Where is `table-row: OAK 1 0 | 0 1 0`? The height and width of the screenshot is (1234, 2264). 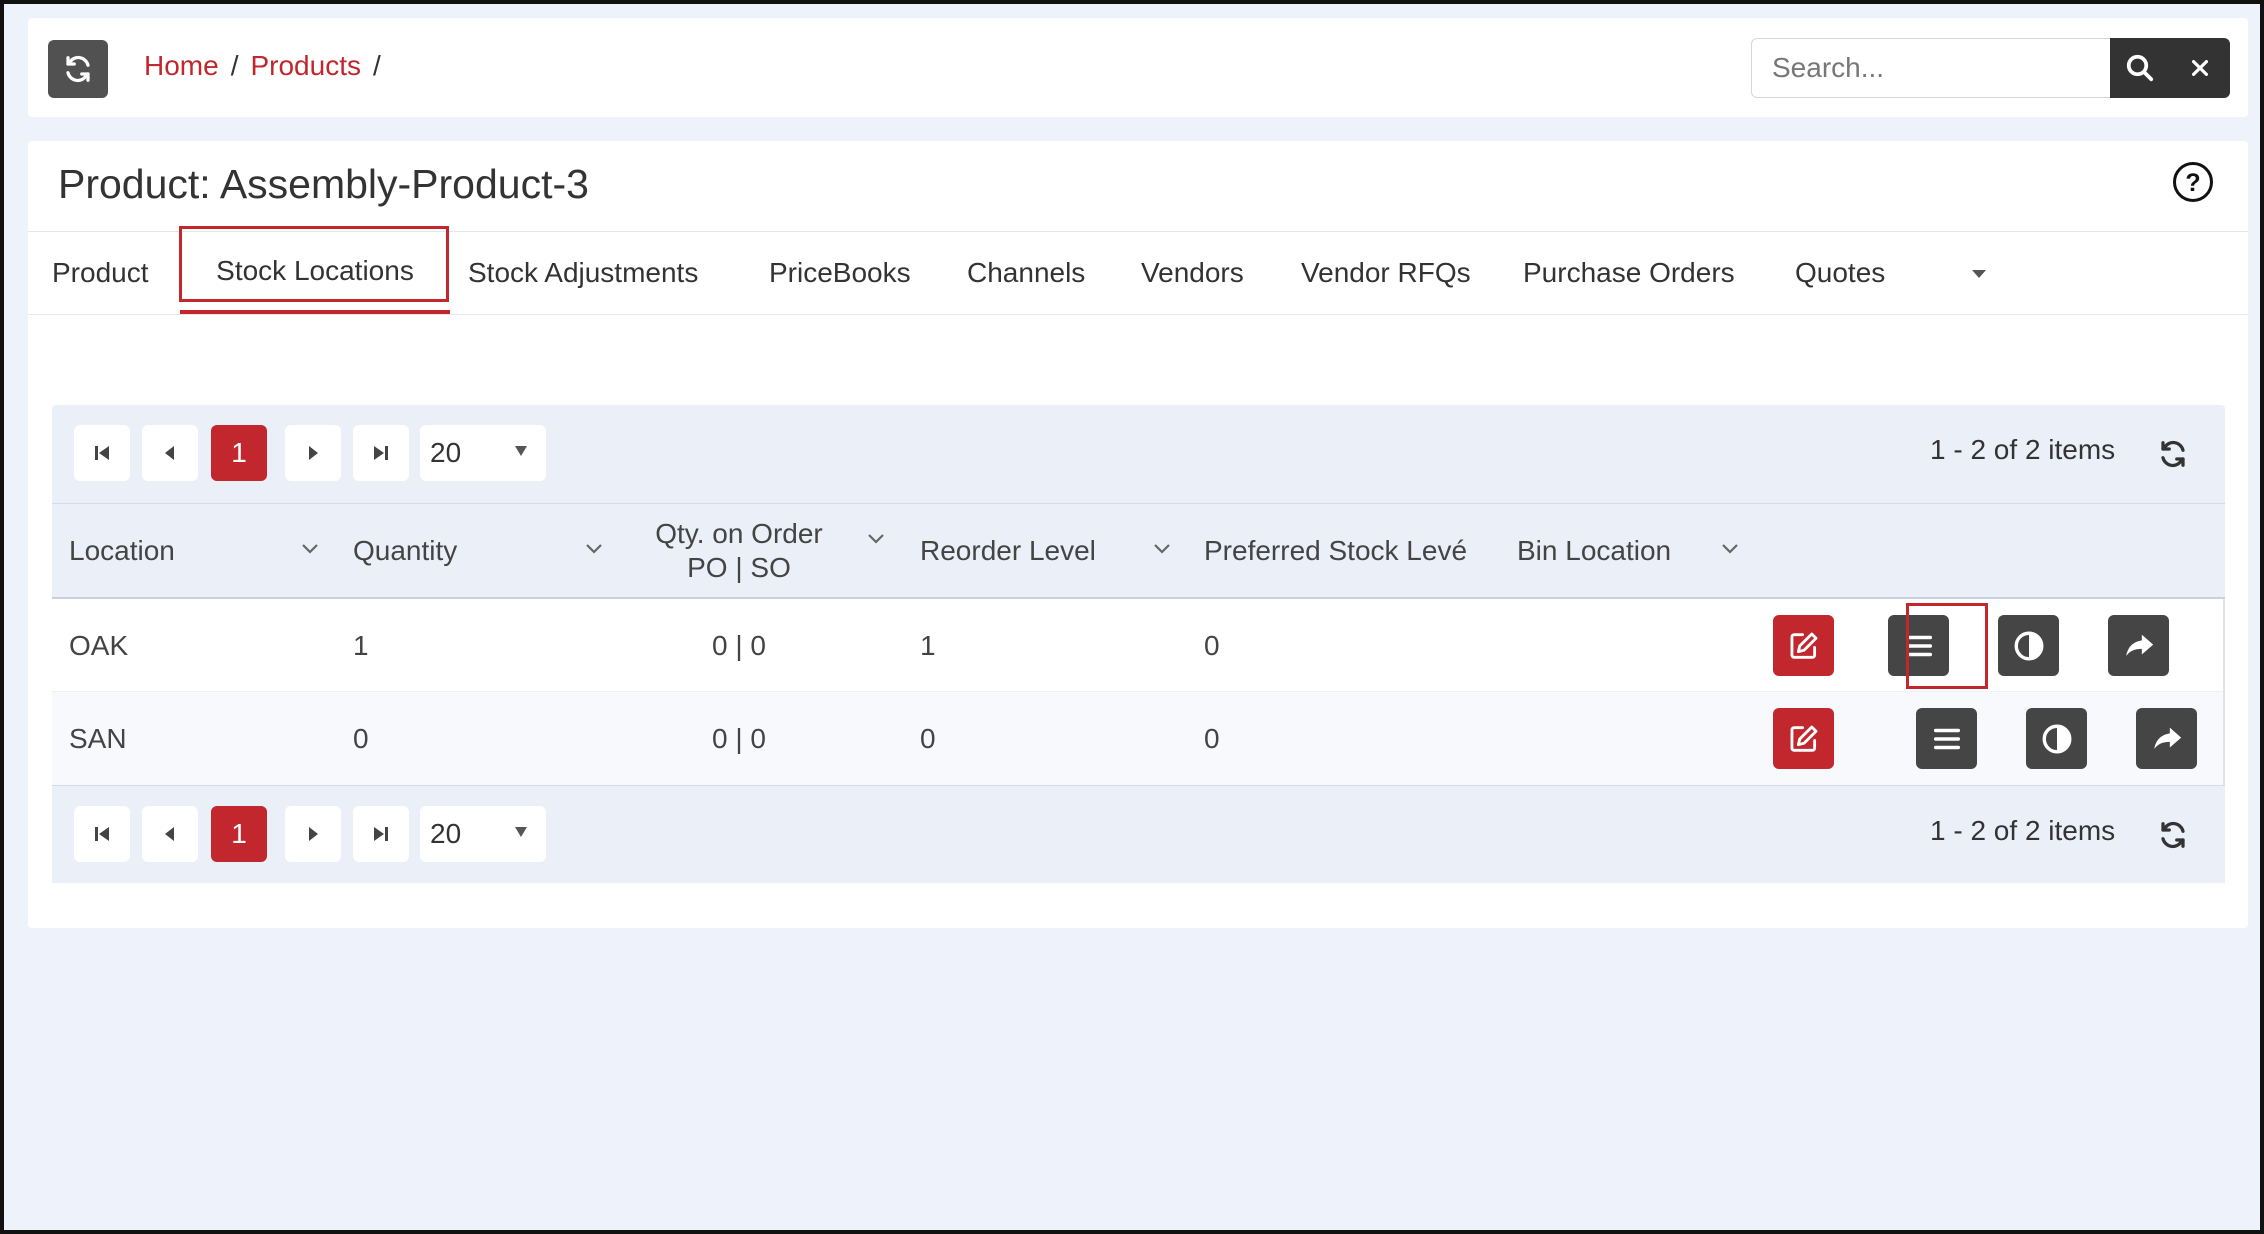 table-row: OAK 1 0 | 0 1 0 is located at coordinates (1138, 645).